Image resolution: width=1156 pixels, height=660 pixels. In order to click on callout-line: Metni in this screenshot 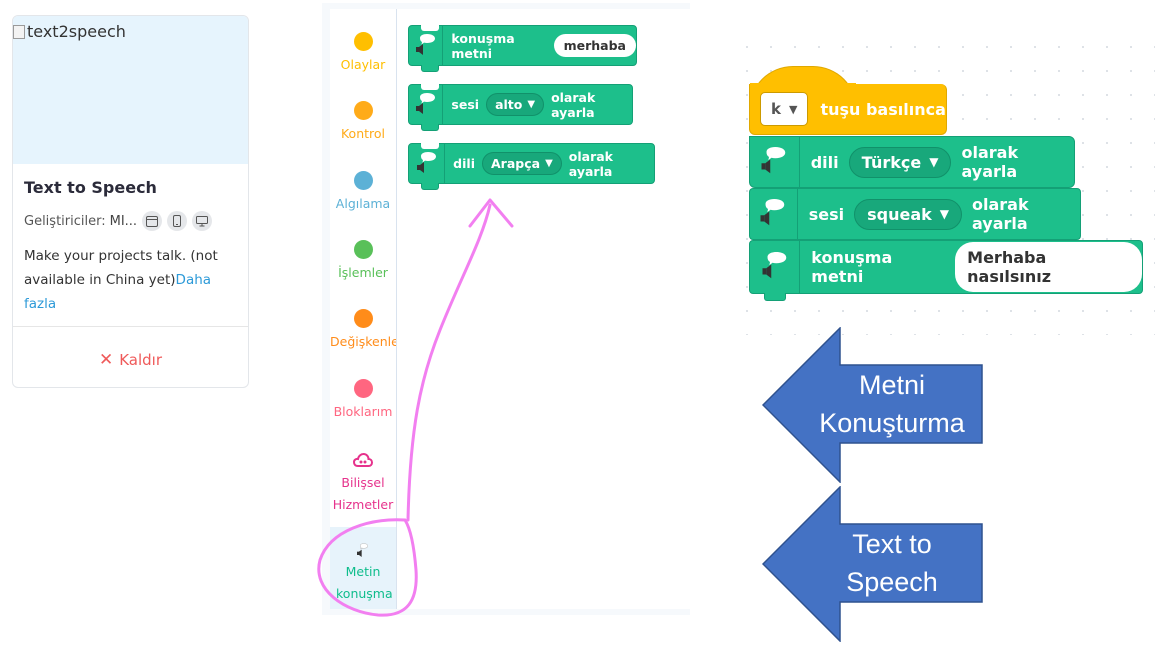, I will do `click(892, 385)`.